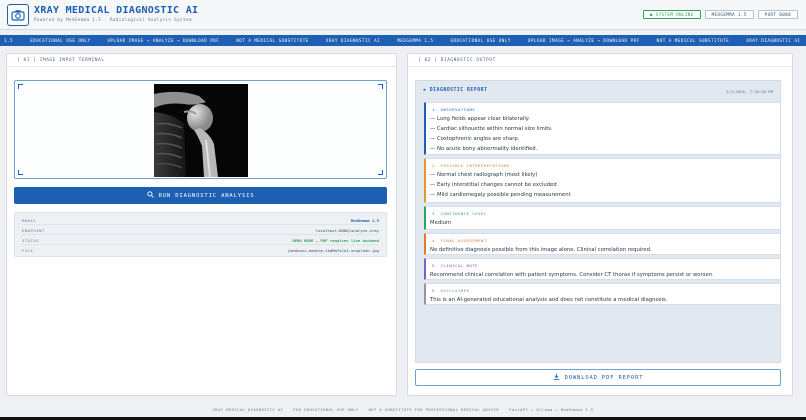  I want to click on meta-row: MODEL MedGemma 1.5, so click(200, 220).